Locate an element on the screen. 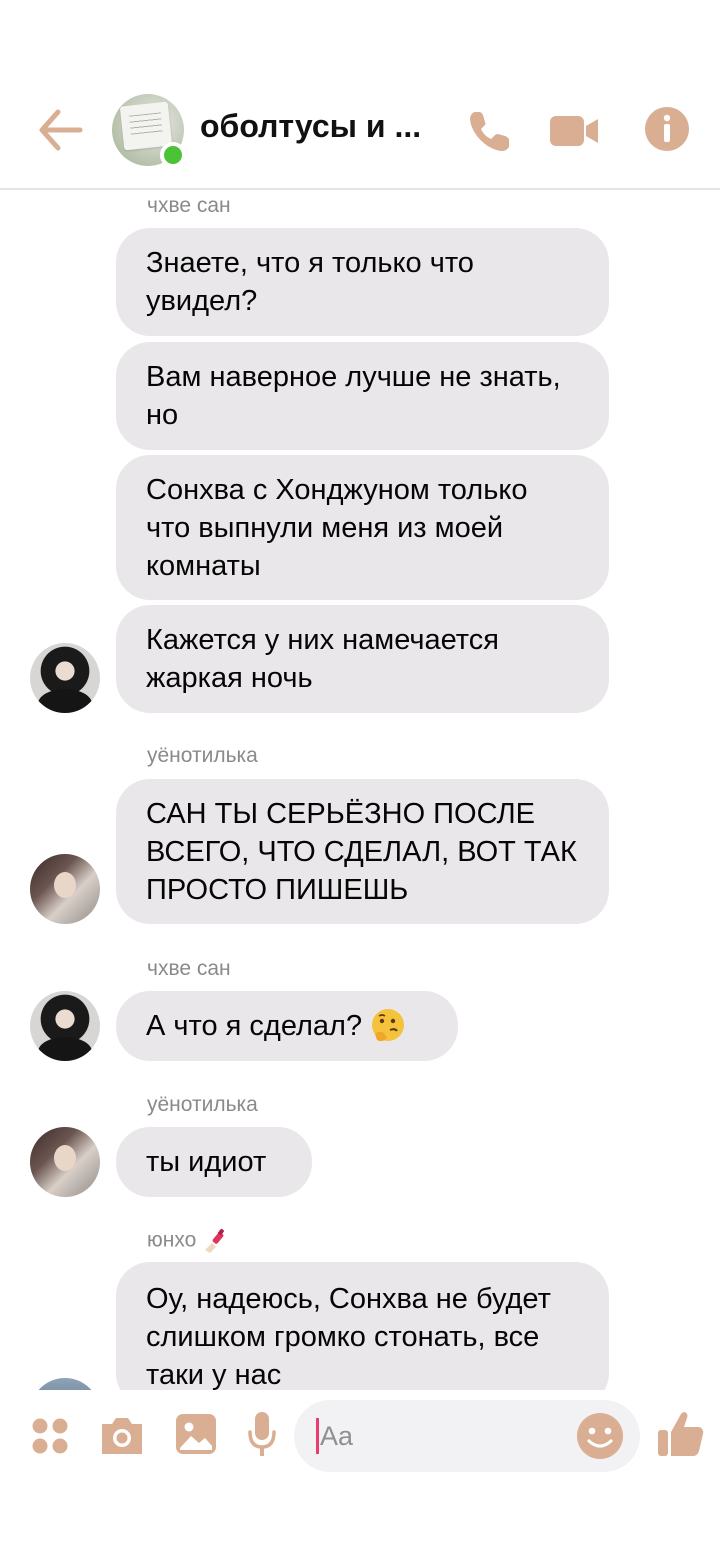 Image resolution: width=720 pixels, height=1560 pixels. voice-message-button is located at coordinates (262, 1435).